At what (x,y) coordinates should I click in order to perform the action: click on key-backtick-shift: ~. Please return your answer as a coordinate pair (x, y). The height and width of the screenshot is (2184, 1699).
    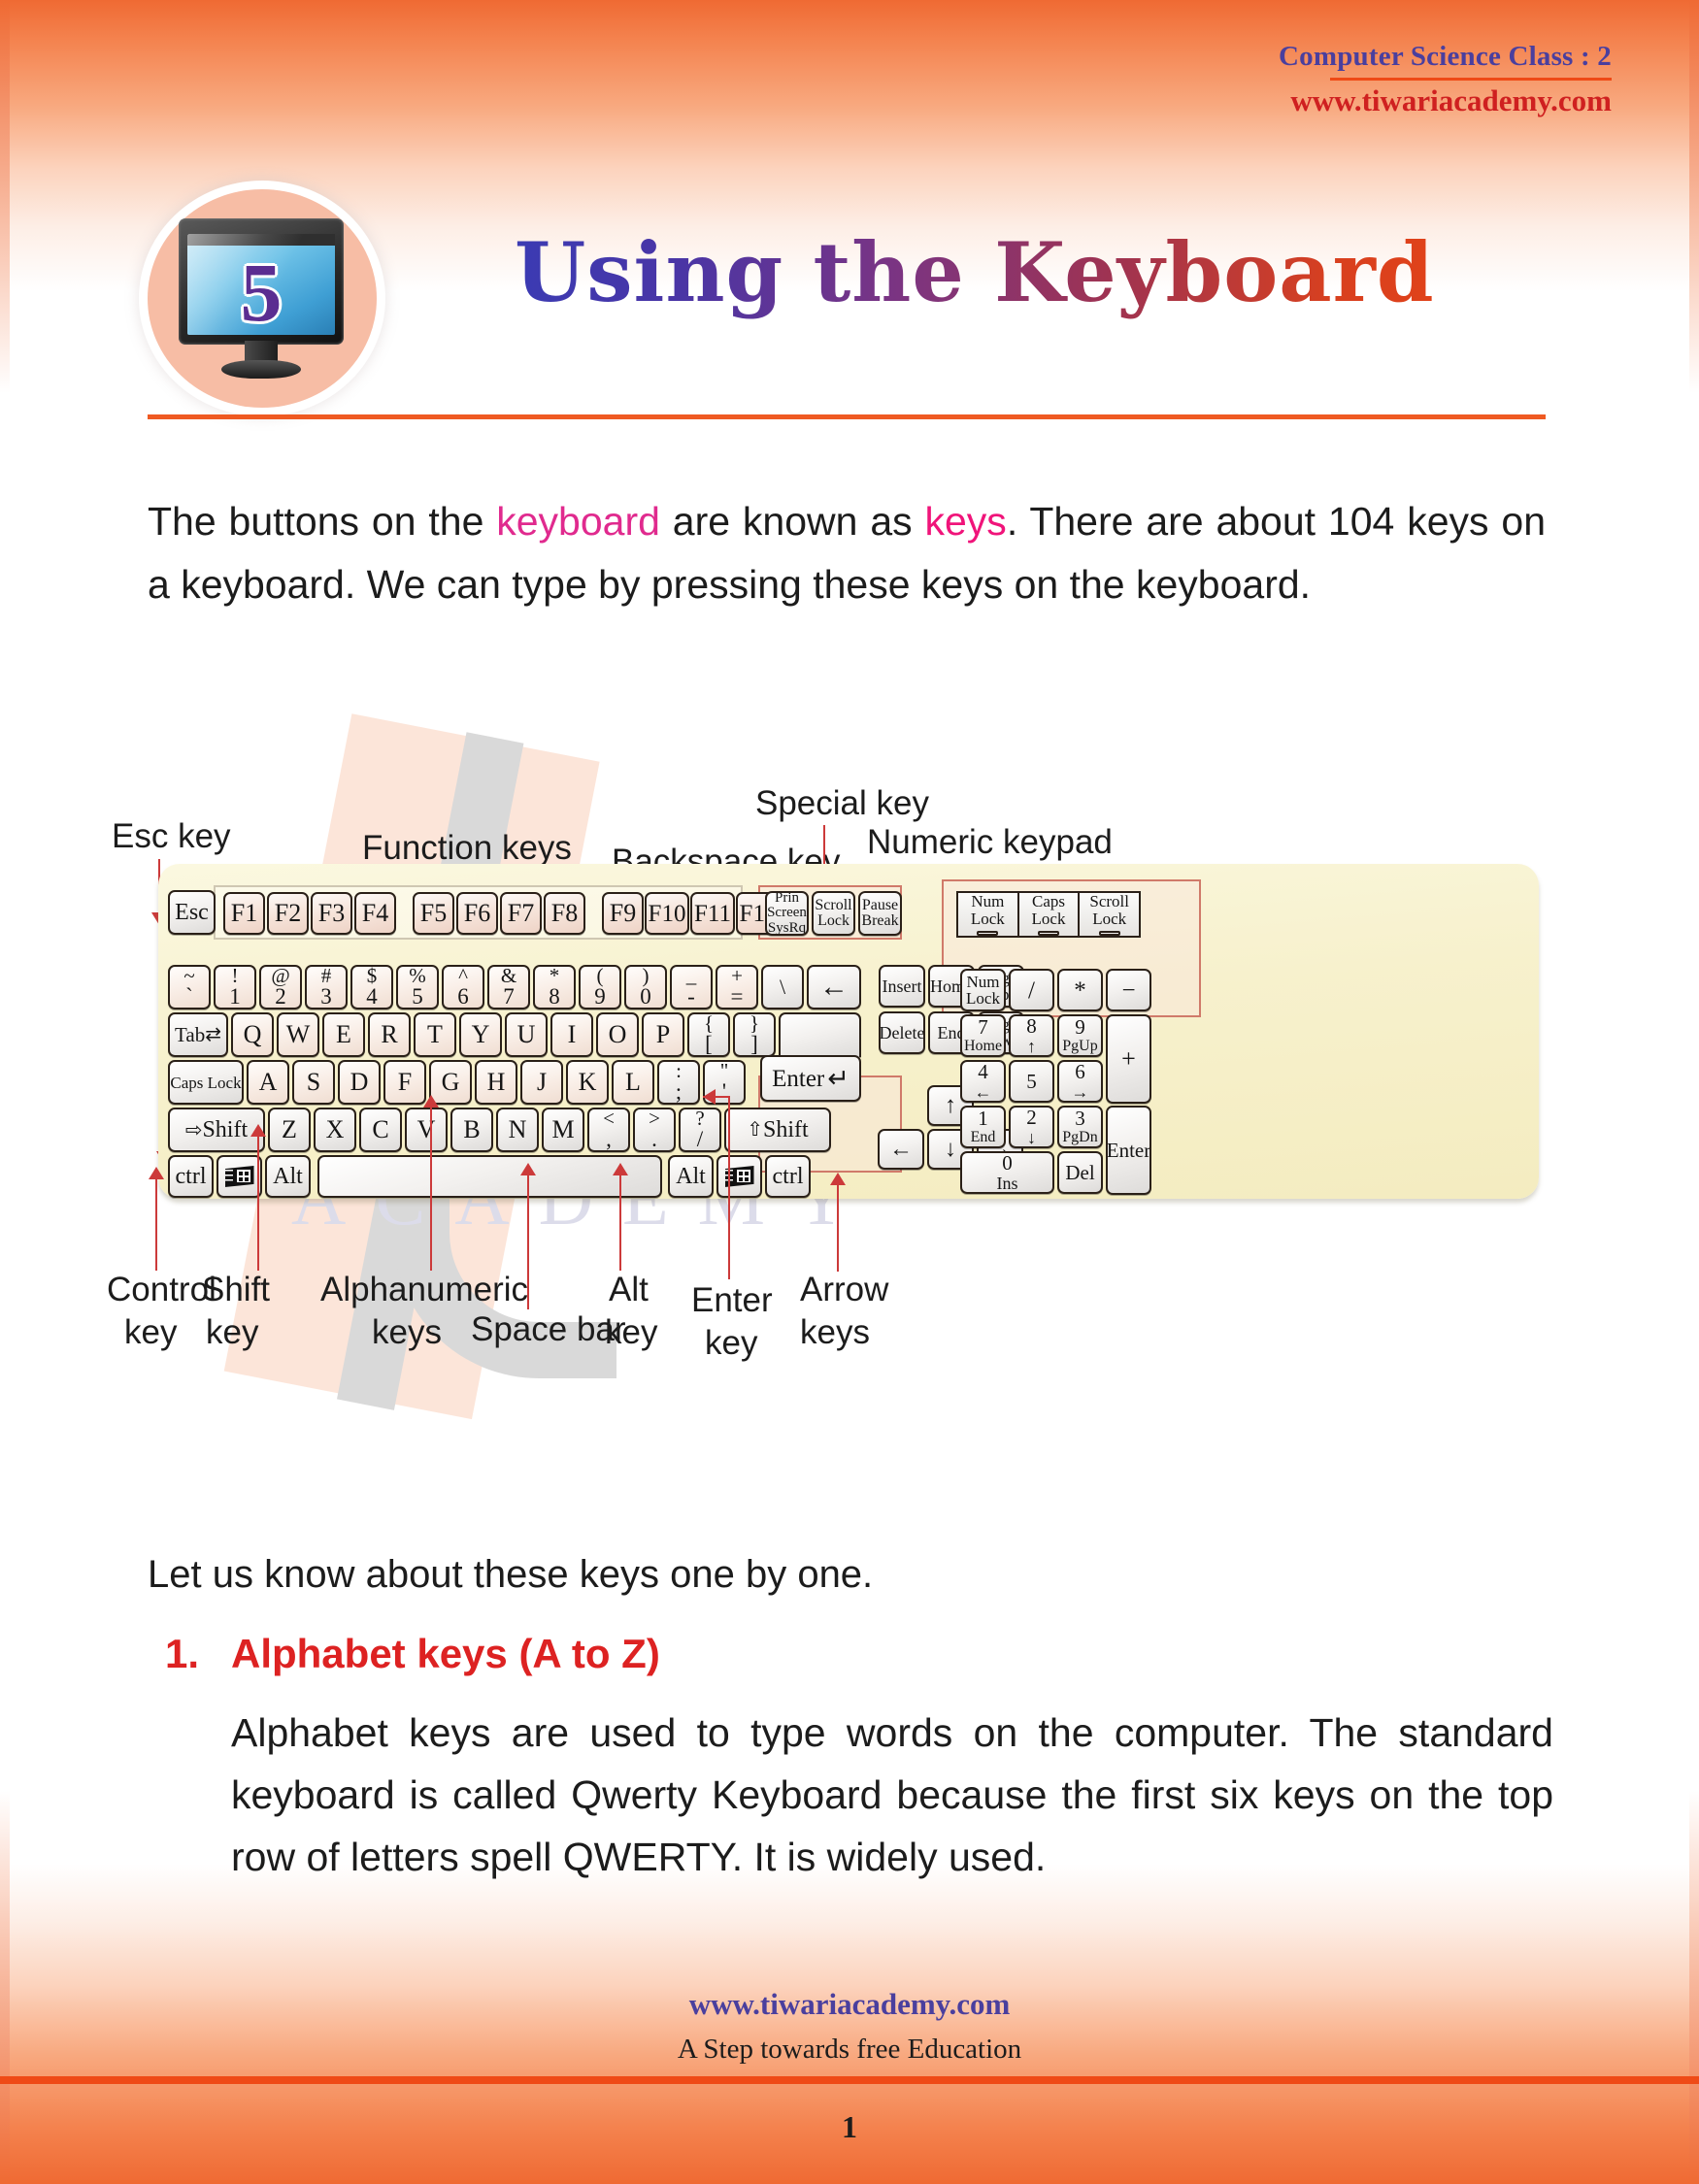
    Looking at the image, I should click on (189, 976).